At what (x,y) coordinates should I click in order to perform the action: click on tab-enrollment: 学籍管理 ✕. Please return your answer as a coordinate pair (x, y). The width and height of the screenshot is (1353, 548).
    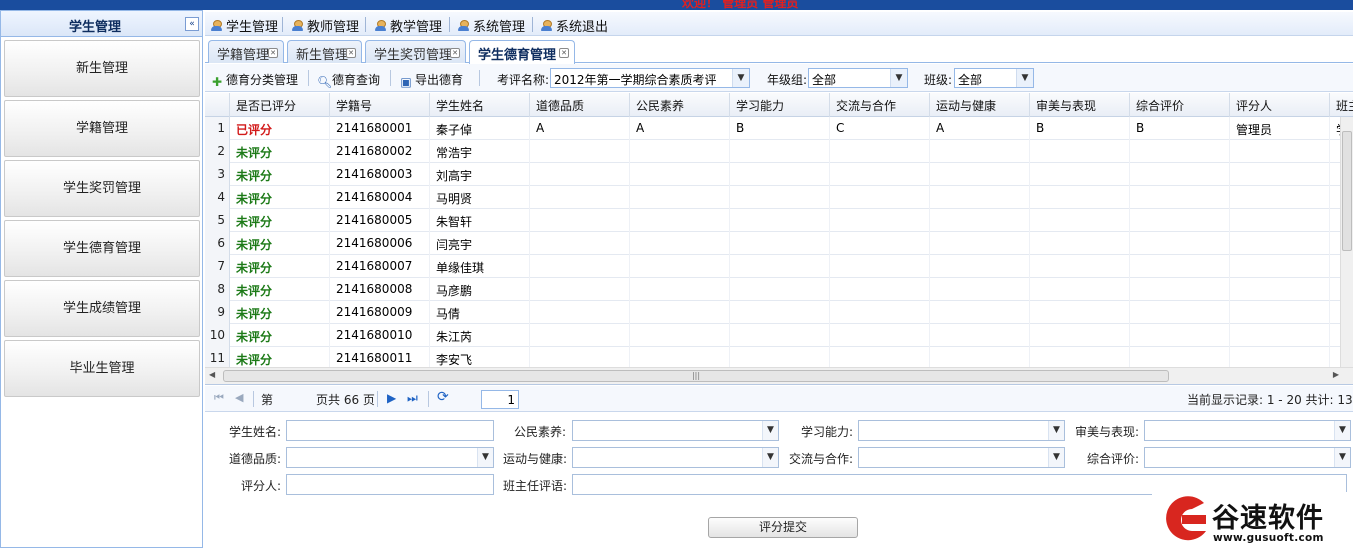
    Looking at the image, I should click on (246, 51).